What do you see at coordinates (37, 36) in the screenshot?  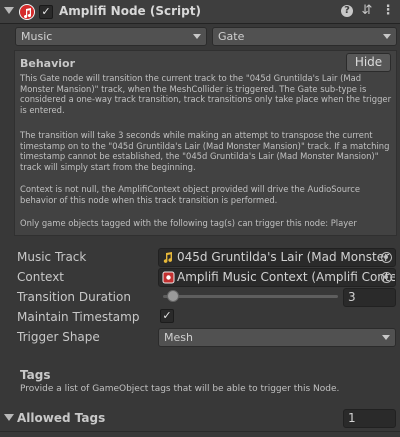 I see `category-dropdown-value: Music` at bounding box center [37, 36].